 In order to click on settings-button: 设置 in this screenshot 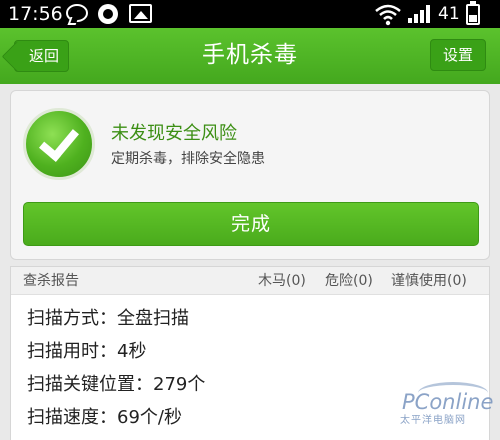, I will do `click(458, 55)`.